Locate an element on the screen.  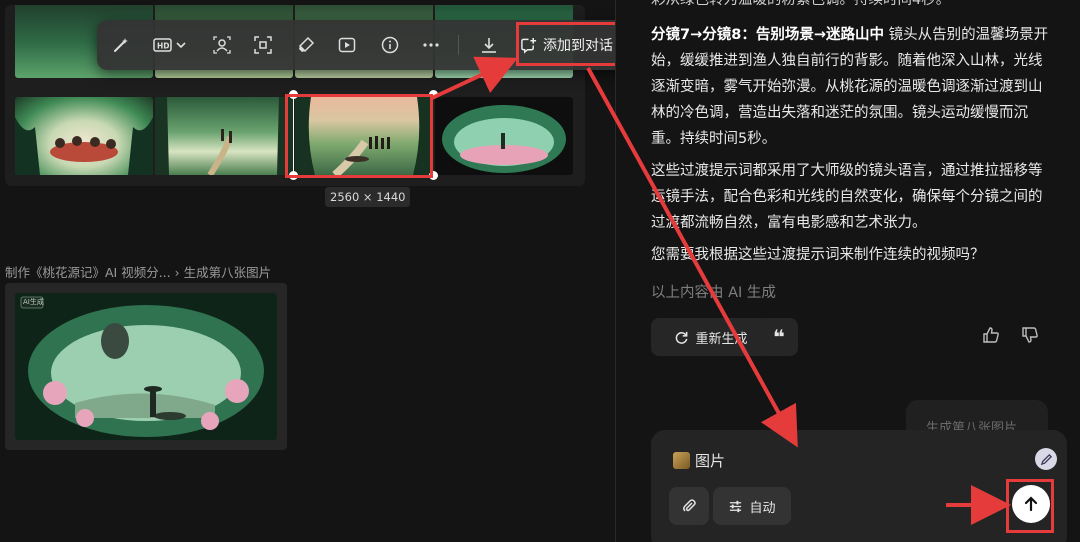
download-icon is located at coordinates (489, 45).